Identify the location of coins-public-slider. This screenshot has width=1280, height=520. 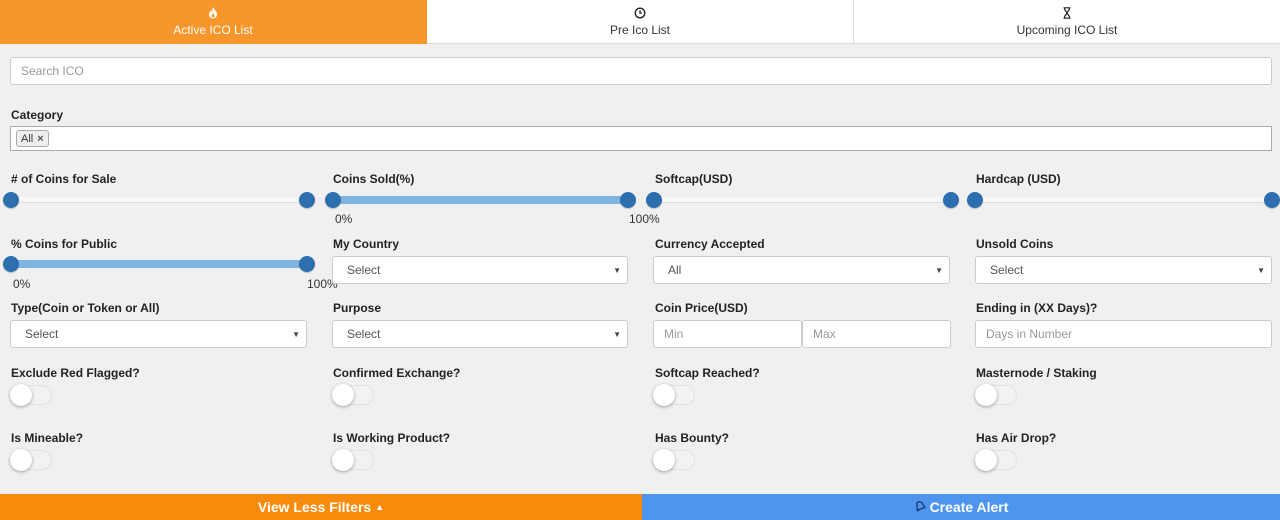
(159, 264).